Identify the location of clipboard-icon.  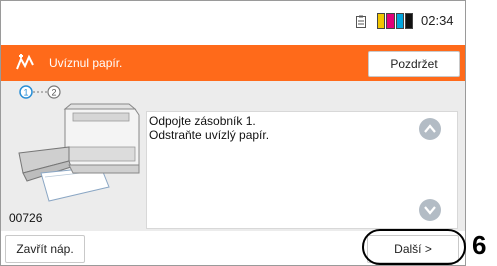
(361, 21).